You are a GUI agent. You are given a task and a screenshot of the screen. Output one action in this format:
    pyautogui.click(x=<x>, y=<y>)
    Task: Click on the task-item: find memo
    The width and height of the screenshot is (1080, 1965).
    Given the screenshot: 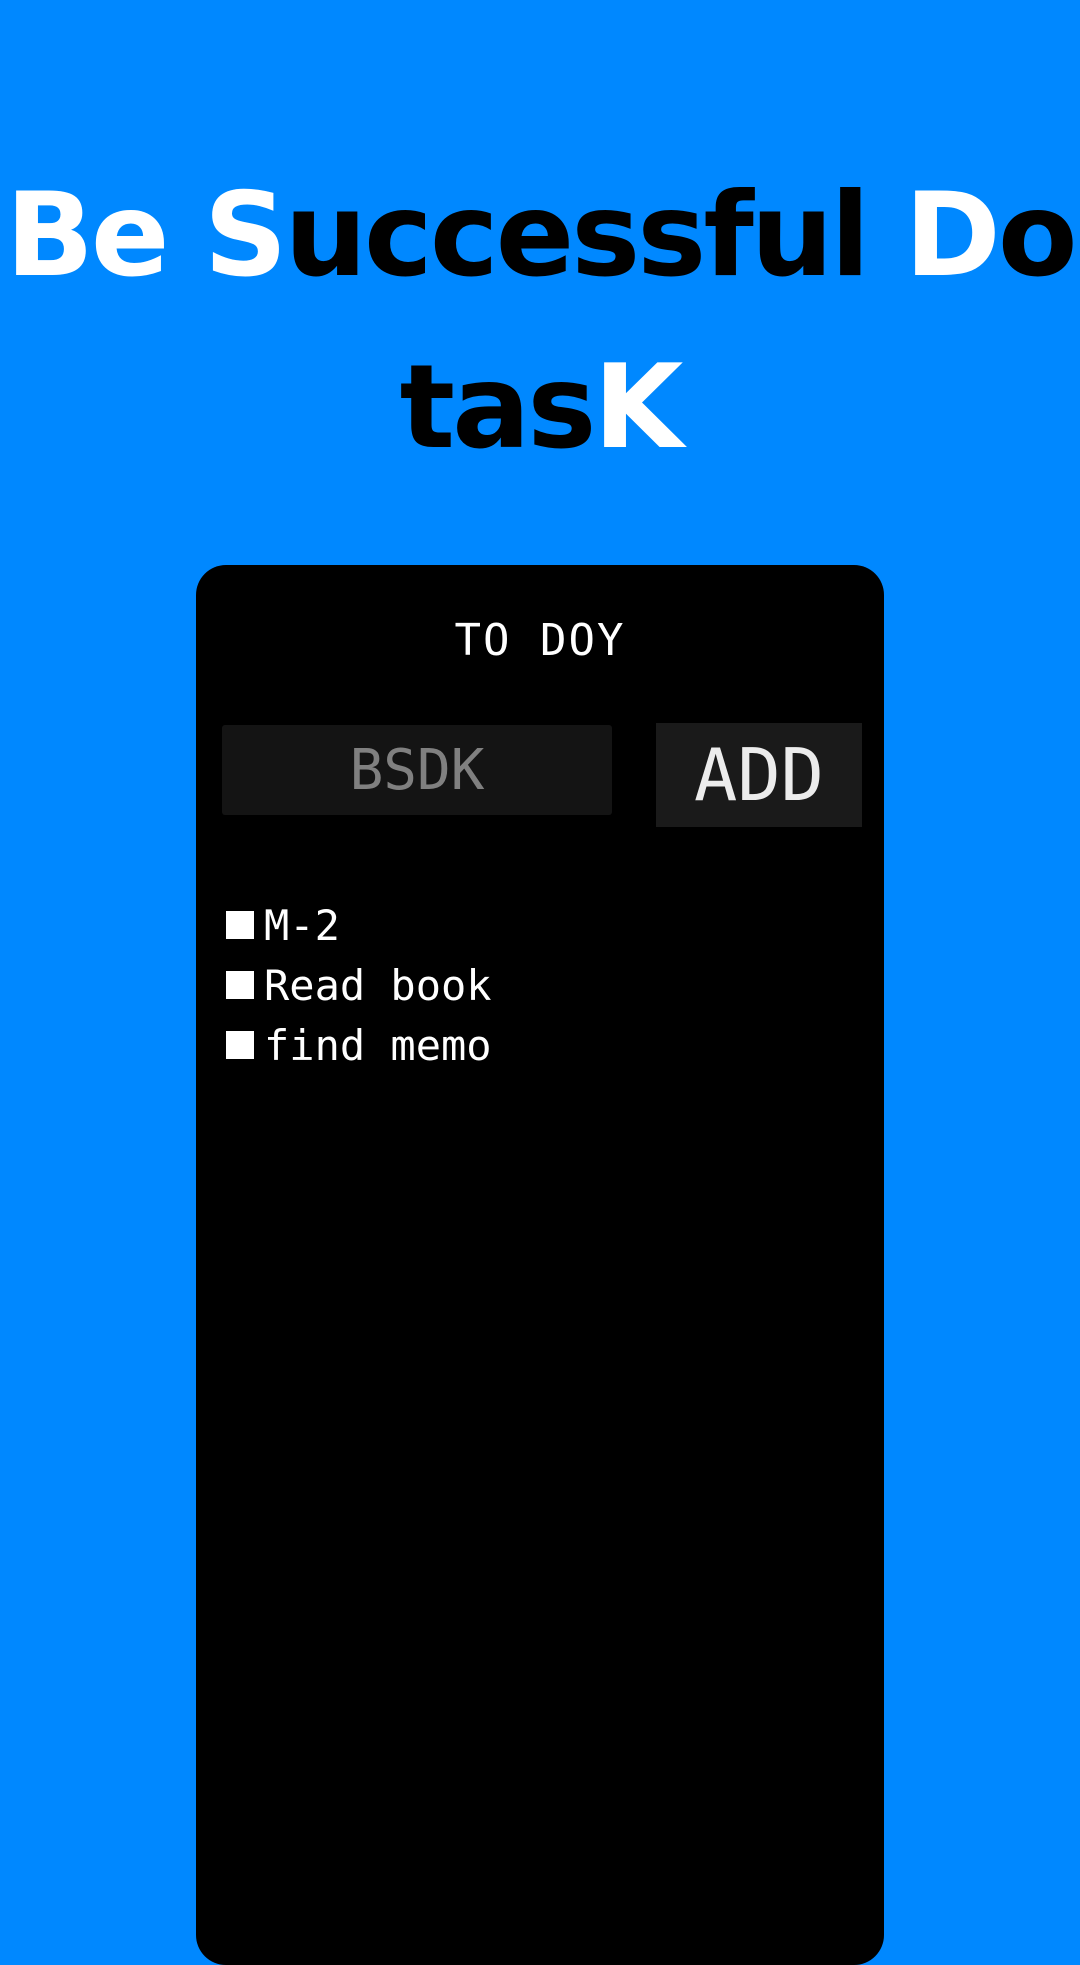 What is the action you would take?
    pyautogui.click(x=359, y=1045)
    